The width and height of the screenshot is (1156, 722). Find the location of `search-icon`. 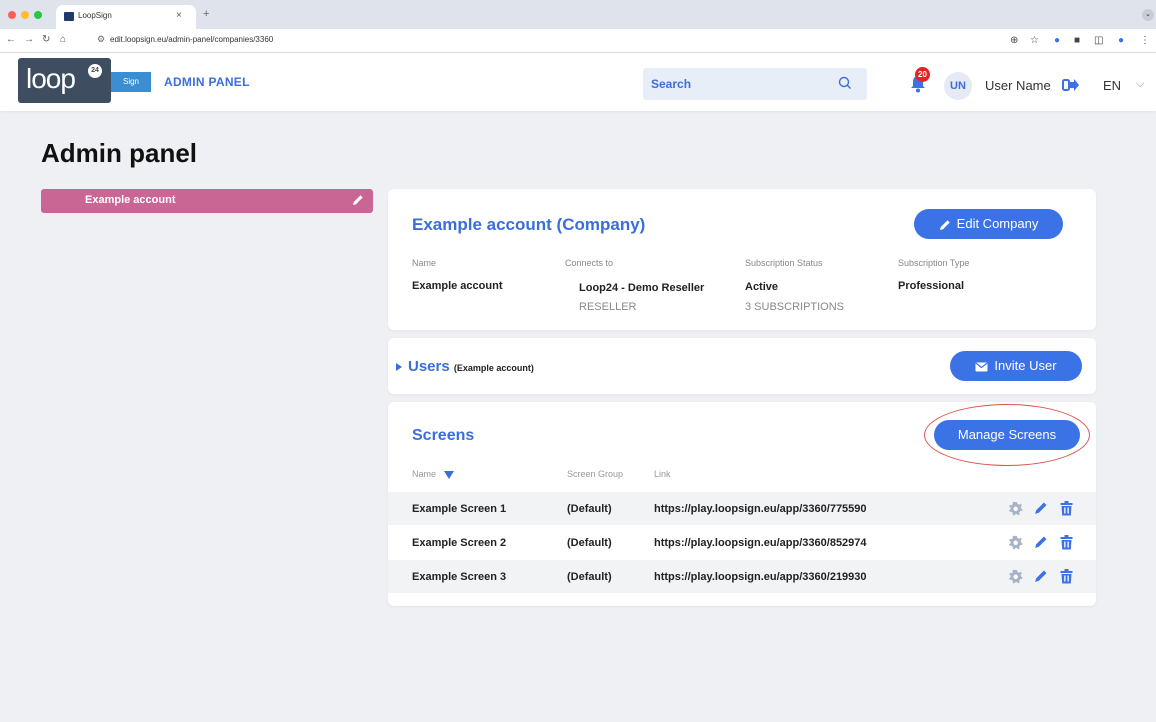

search-icon is located at coordinates (845, 83).